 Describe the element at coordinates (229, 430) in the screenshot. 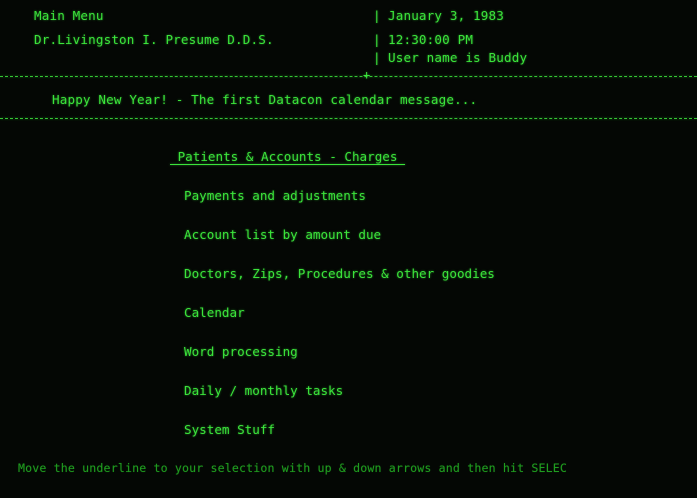

I see `menu-item-system-stuff: System Stuff` at that location.